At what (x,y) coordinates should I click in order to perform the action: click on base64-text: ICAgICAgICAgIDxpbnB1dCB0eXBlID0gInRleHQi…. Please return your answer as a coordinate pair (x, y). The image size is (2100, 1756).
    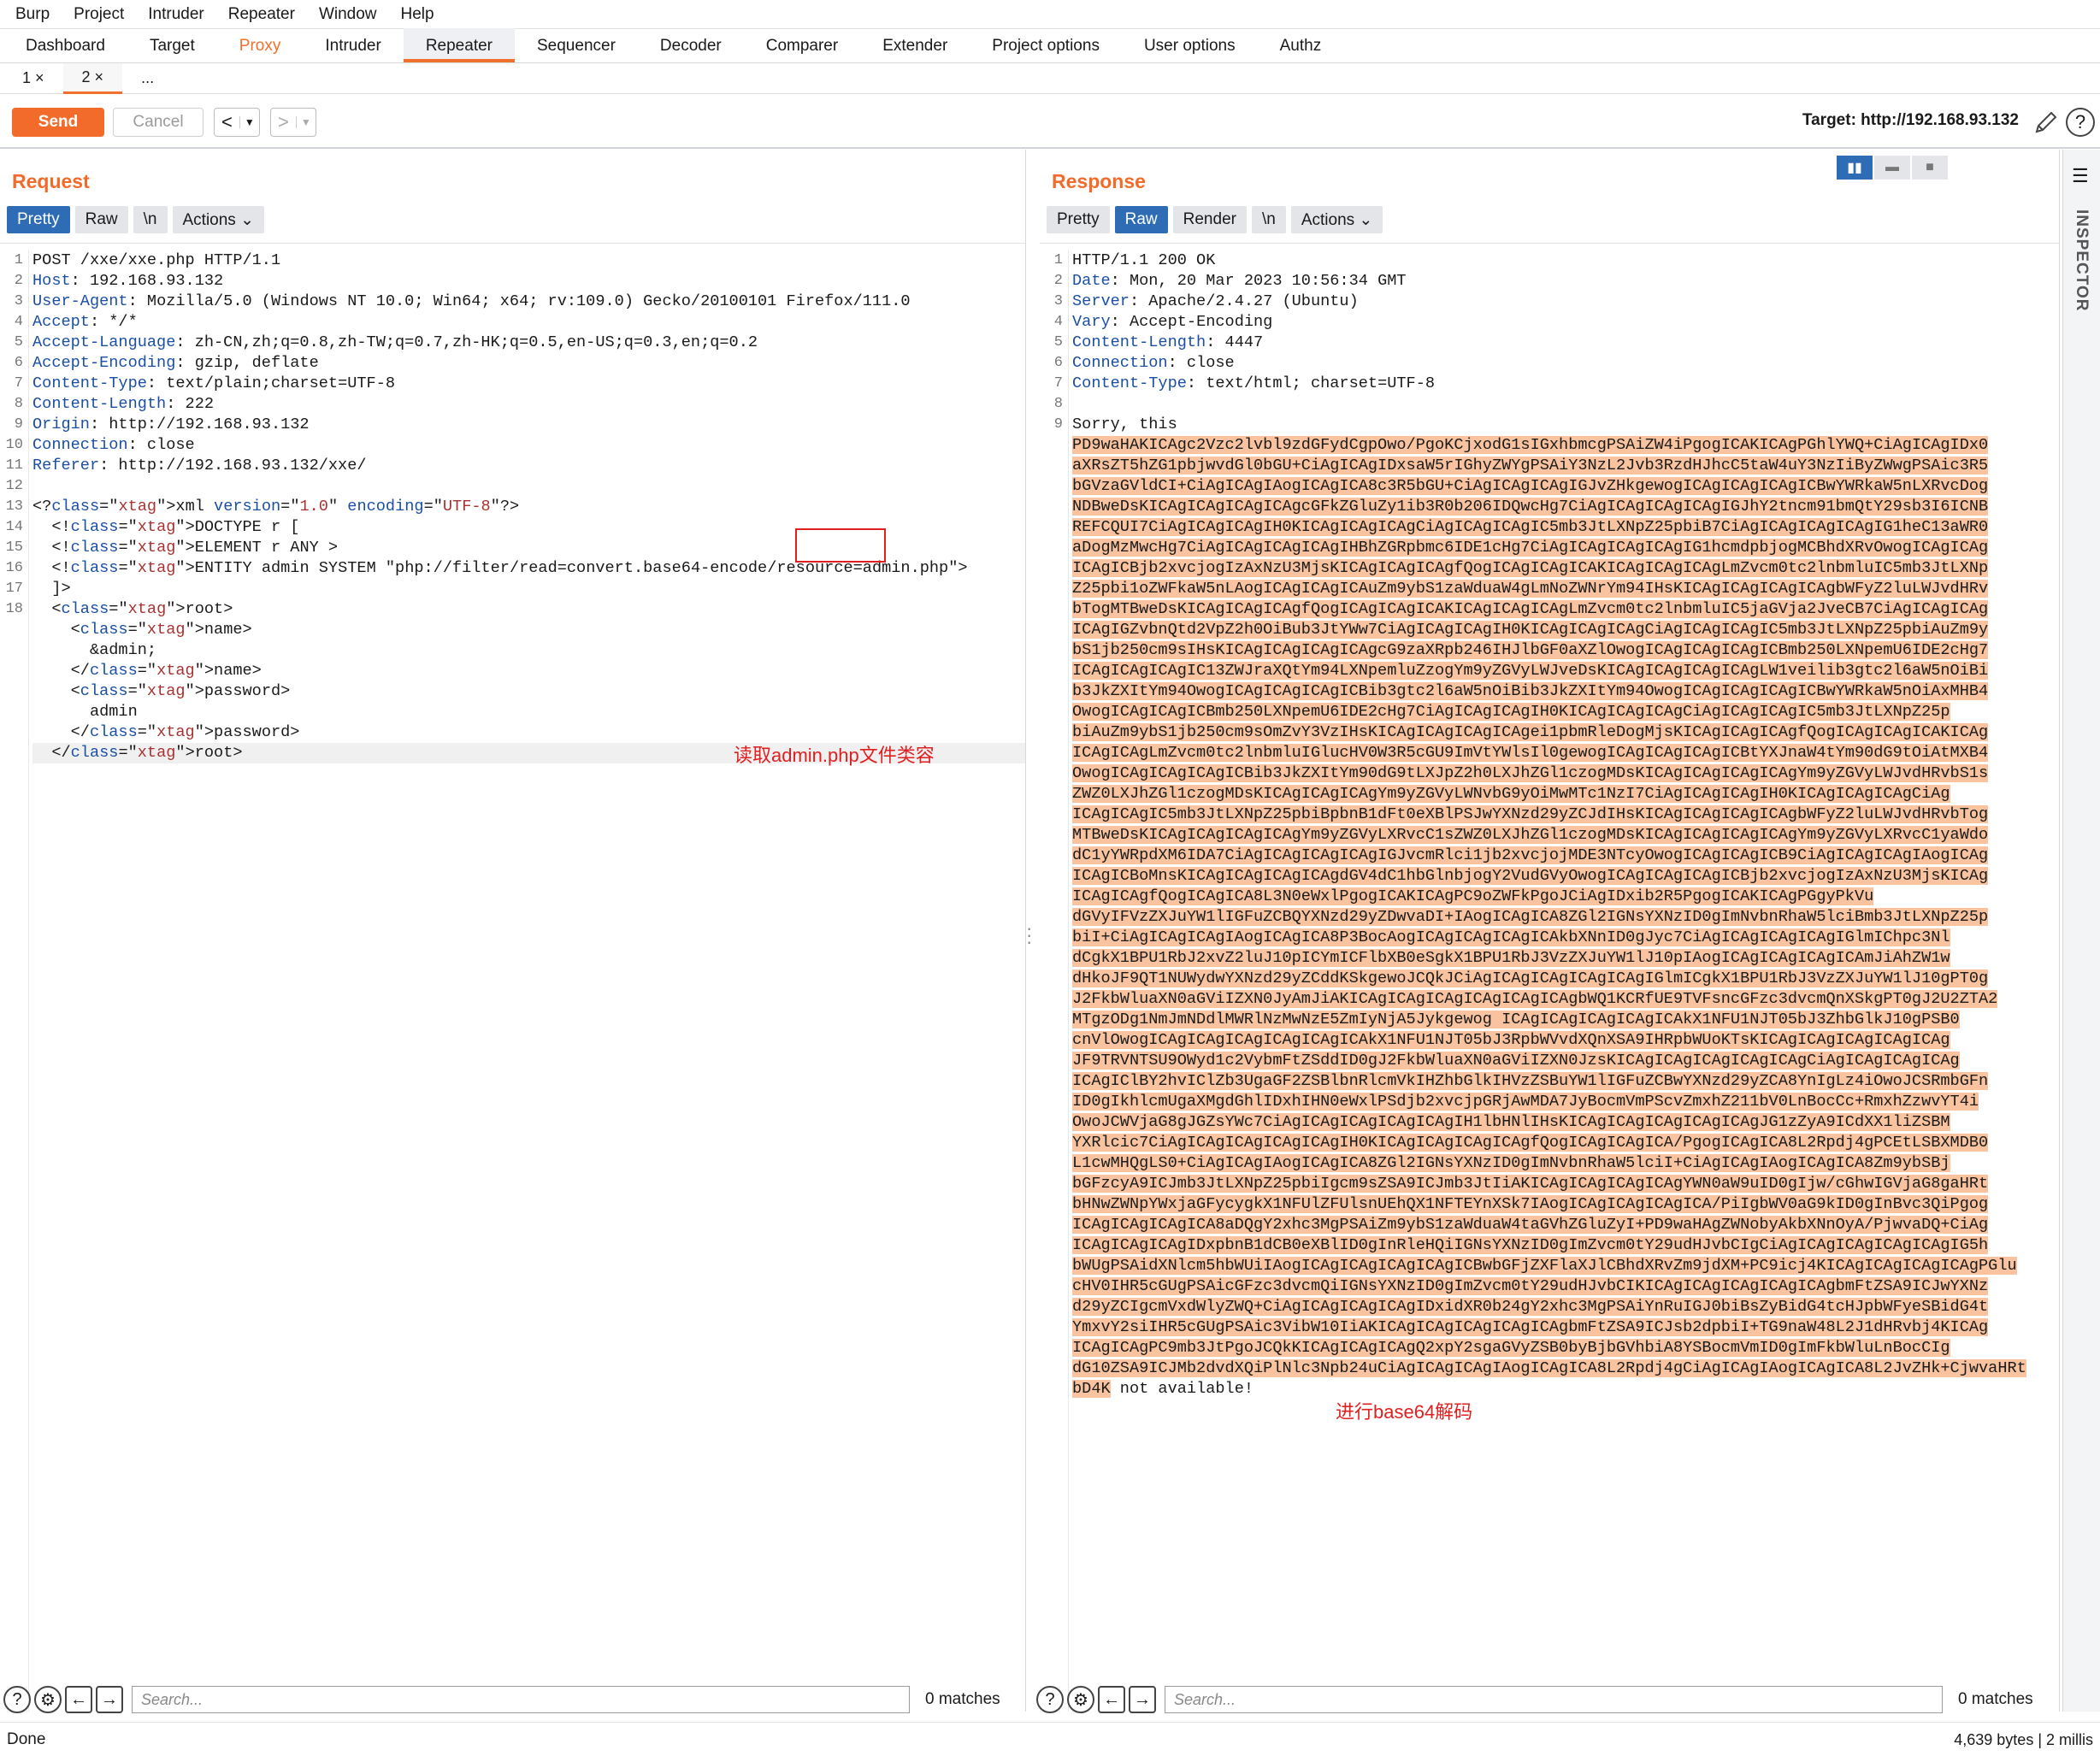
    Looking at the image, I should click on (1531, 1245).